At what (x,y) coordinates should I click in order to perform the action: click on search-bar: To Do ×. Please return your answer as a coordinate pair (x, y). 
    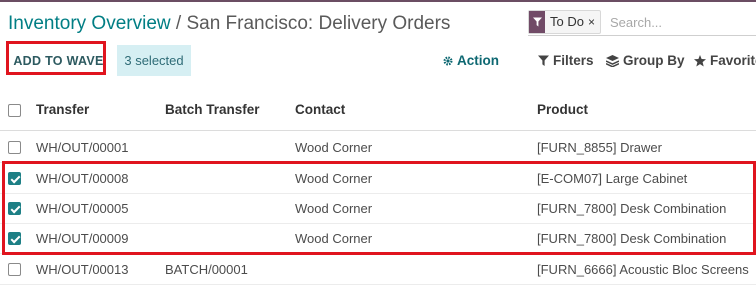
    Looking at the image, I should click on (642, 22).